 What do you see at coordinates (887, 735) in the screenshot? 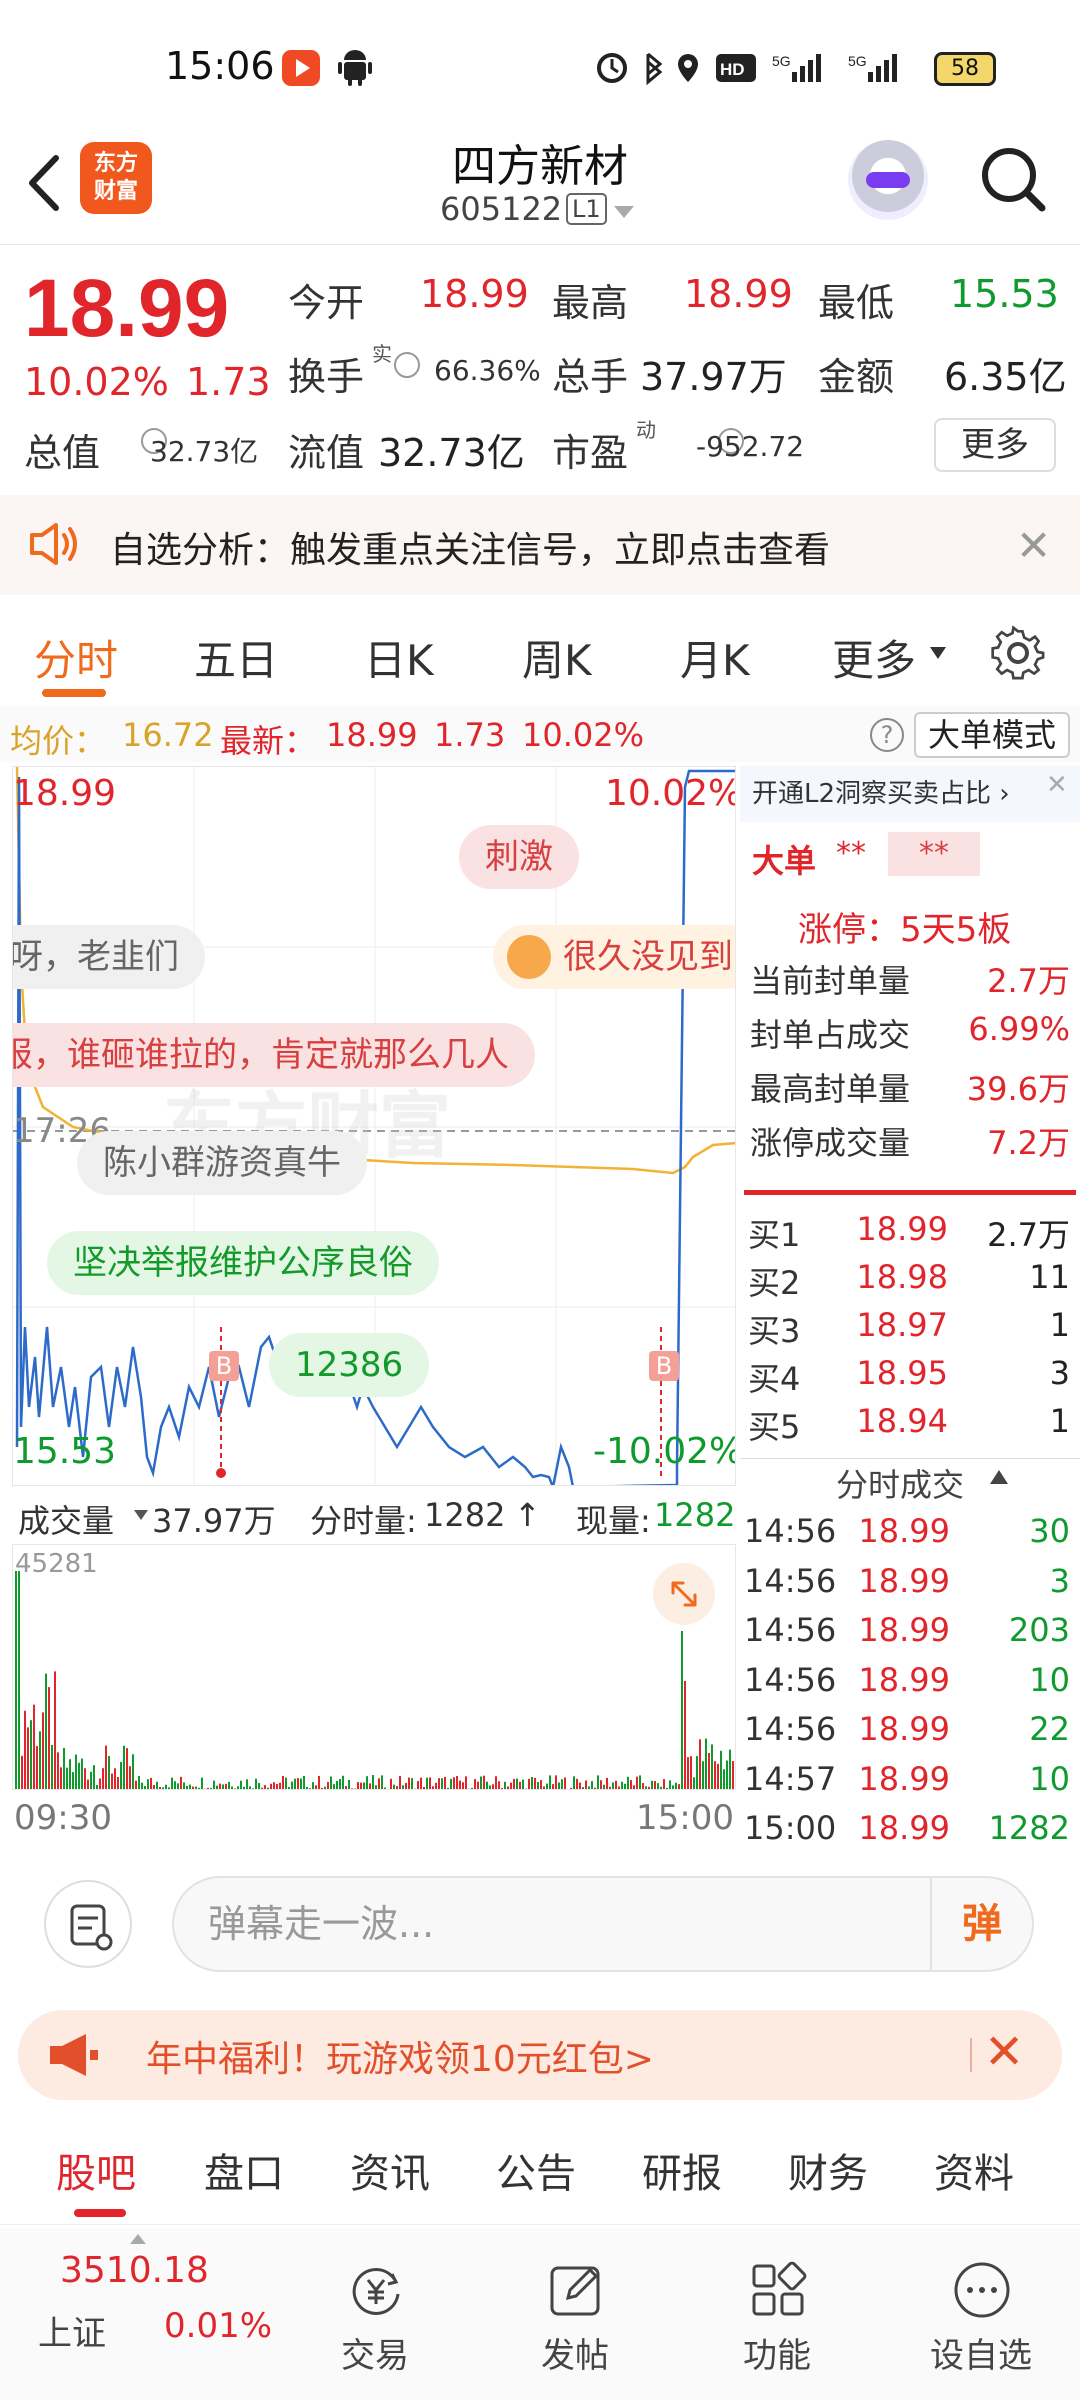
I see `help-icon: ?` at bounding box center [887, 735].